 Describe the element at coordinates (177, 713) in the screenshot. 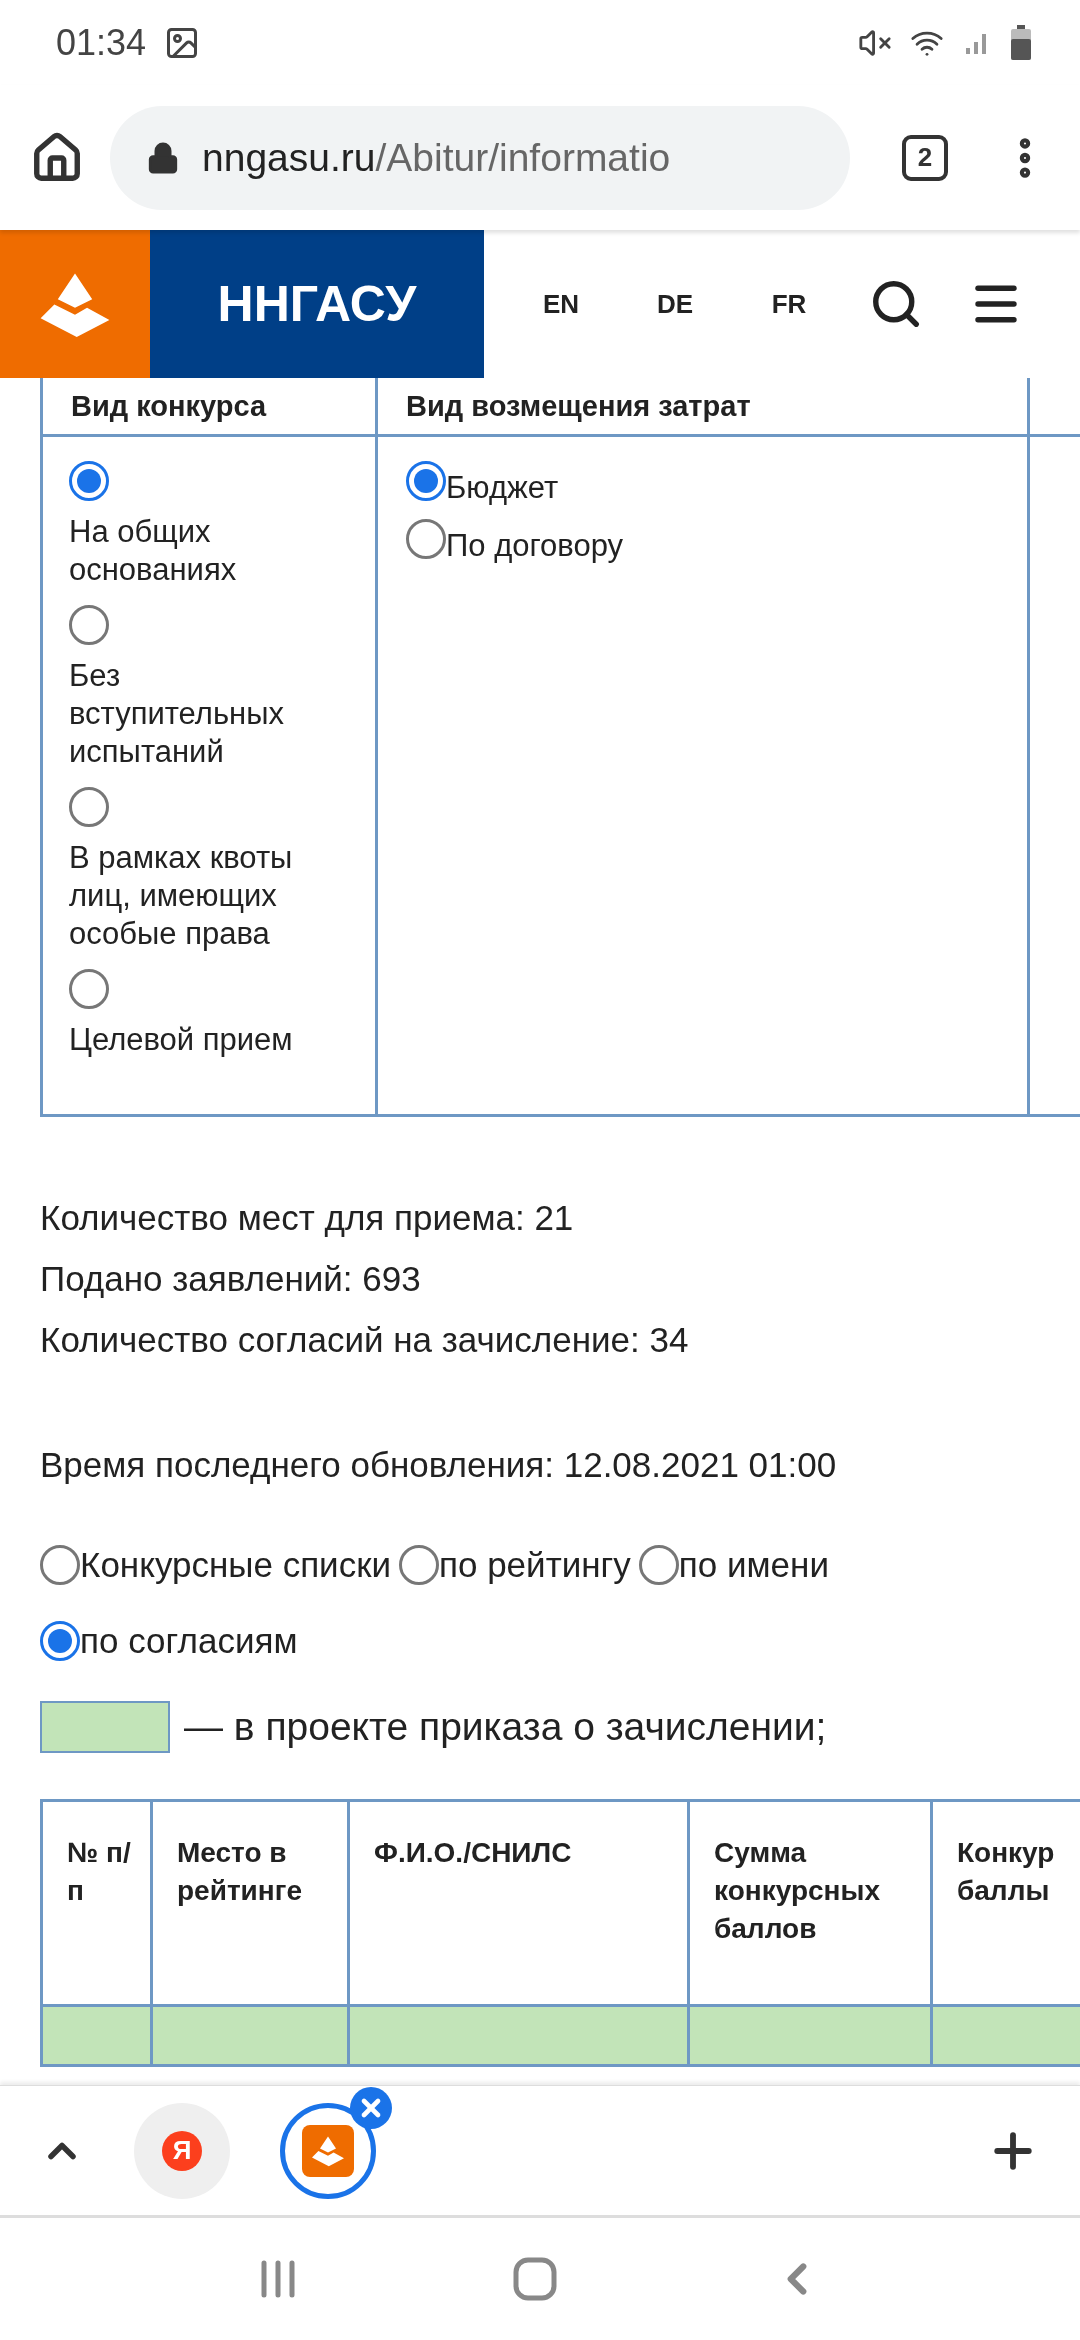

I see `radio-label: Без вступительных испытаний` at that location.